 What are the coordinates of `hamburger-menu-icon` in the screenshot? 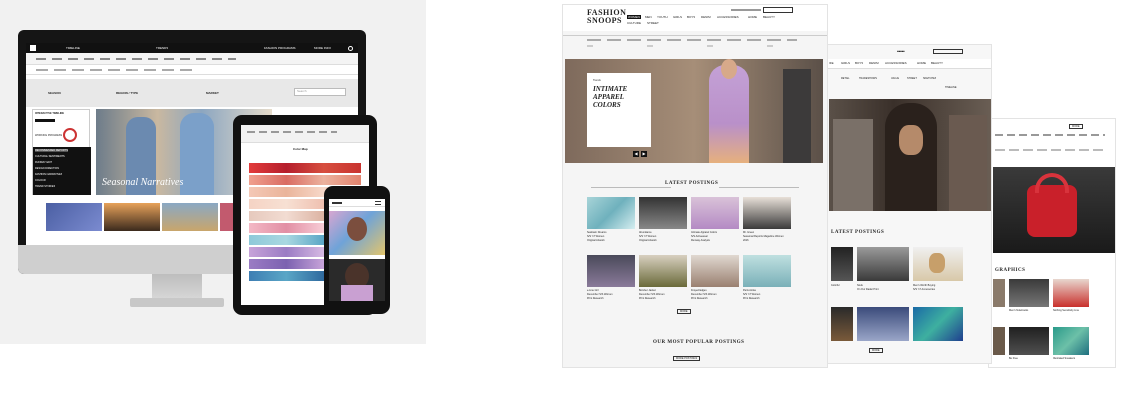 It's located at (378, 203).